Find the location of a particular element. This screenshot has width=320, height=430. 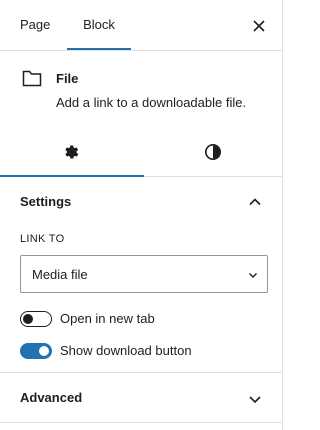

chevron-up-icon is located at coordinates (255, 202).